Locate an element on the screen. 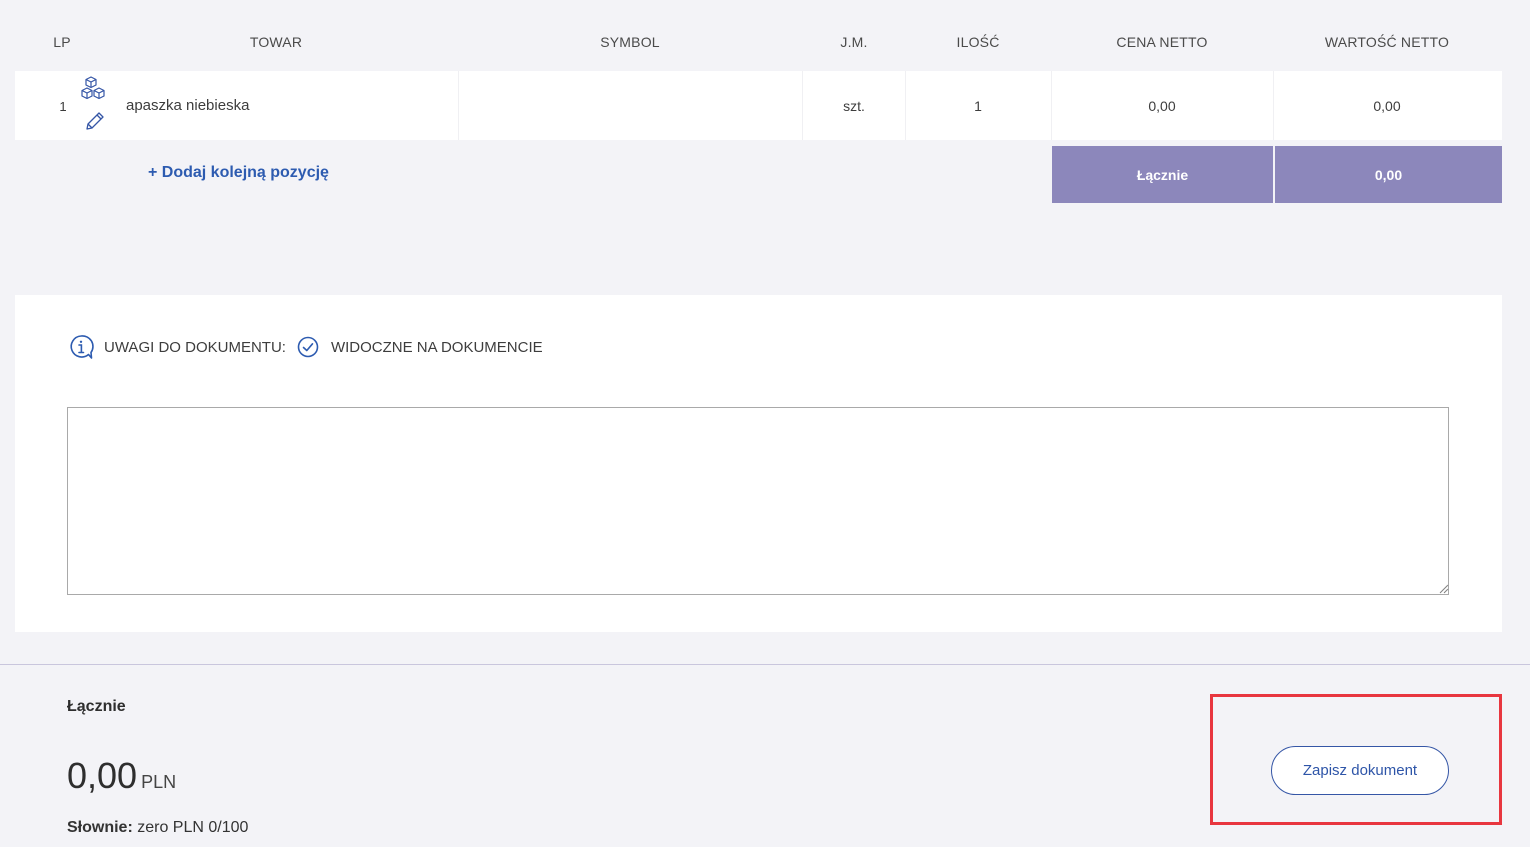 The height and width of the screenshot is (847, 1530). resize-grip-icon is located at coordinates (1443, 590).